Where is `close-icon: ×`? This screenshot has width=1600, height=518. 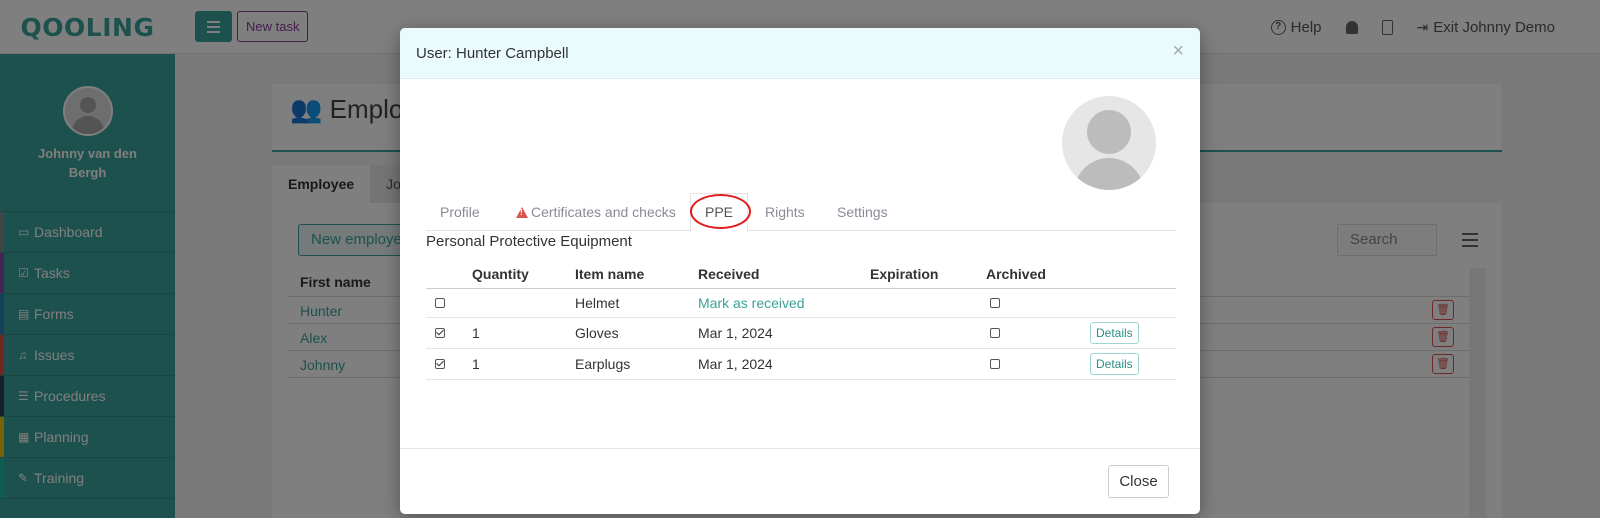 close-icon: × is located at coordinates (1178, 51).